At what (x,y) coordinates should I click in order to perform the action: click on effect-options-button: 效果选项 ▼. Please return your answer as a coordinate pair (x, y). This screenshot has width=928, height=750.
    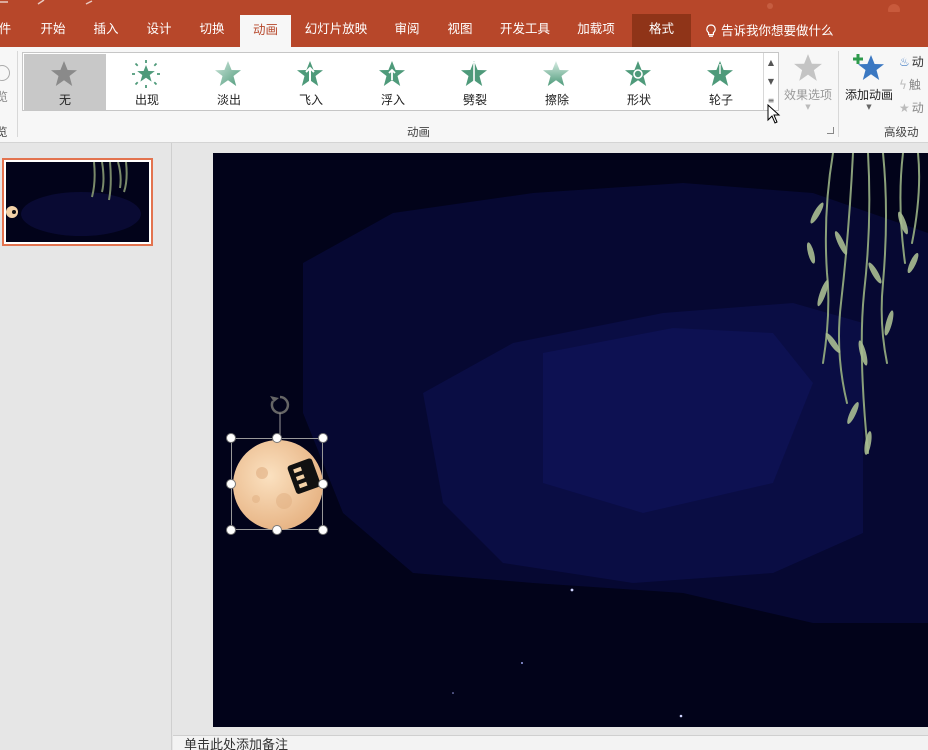
    Looking at the image, I should click on (808, 82).